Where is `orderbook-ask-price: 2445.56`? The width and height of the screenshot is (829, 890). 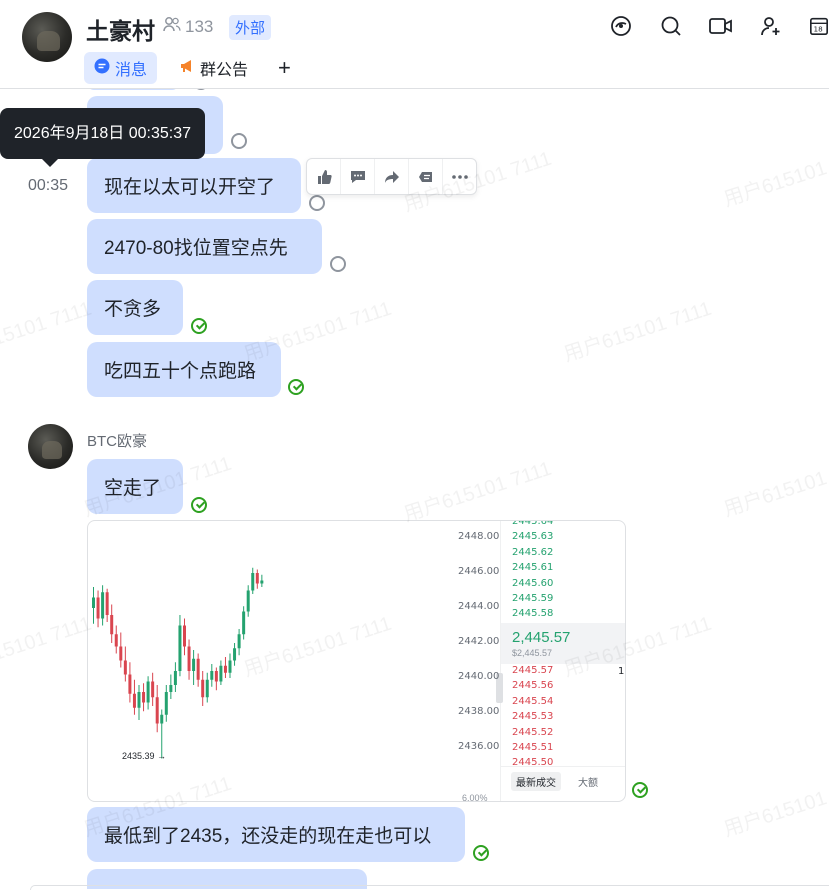
orderbook-ask-price: 2445.56 is located at coordinates (533, 686).